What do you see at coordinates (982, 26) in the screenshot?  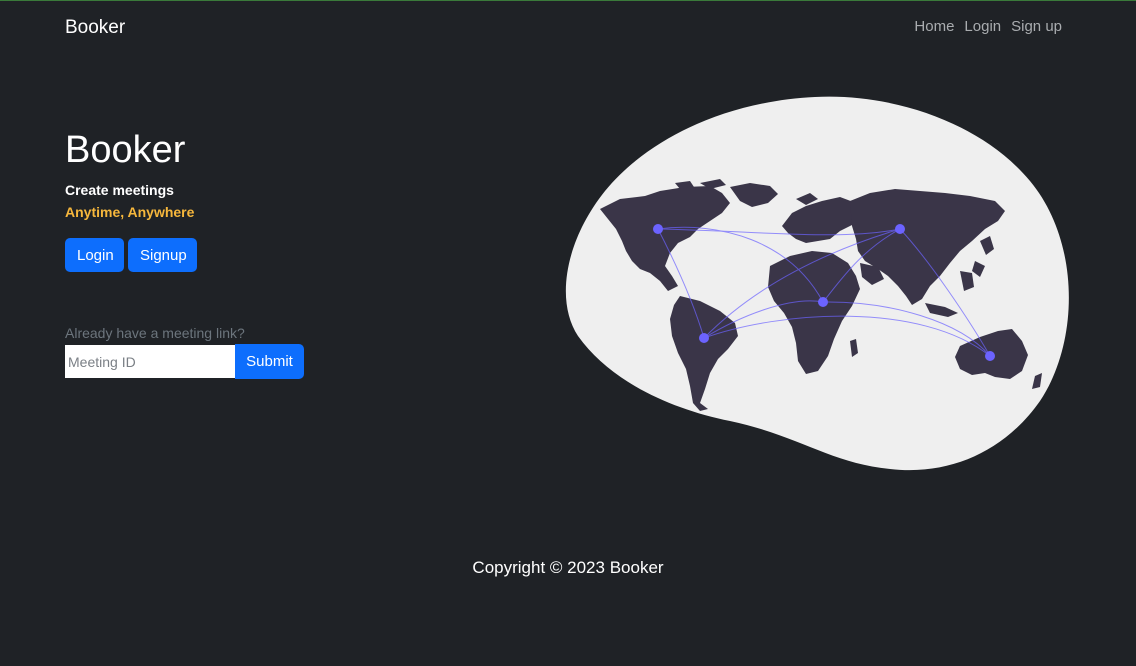 I see `nav-link-login: Login` at bounding box center [982, 26].